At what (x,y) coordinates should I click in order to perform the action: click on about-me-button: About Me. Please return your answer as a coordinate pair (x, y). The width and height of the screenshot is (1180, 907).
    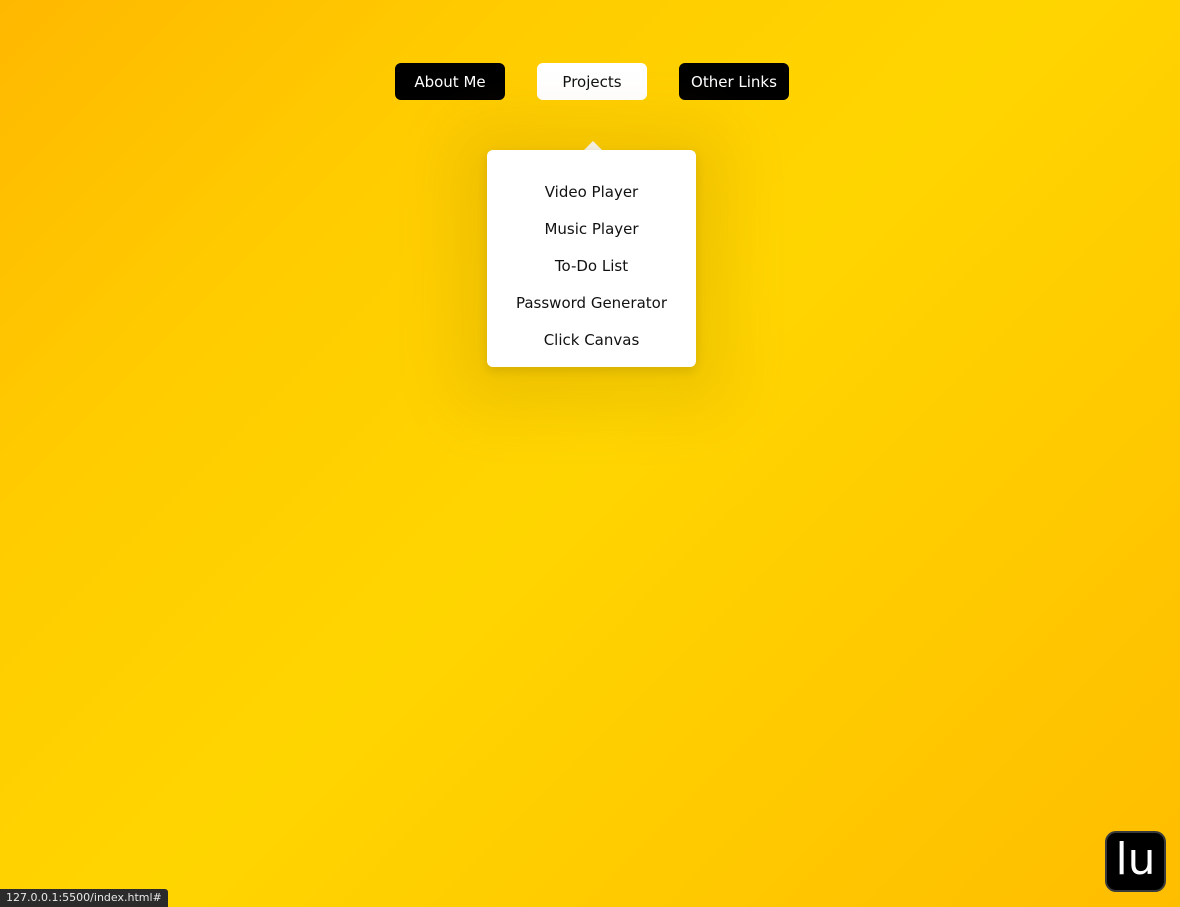
    Looking at the image, I should click on (450, 81).